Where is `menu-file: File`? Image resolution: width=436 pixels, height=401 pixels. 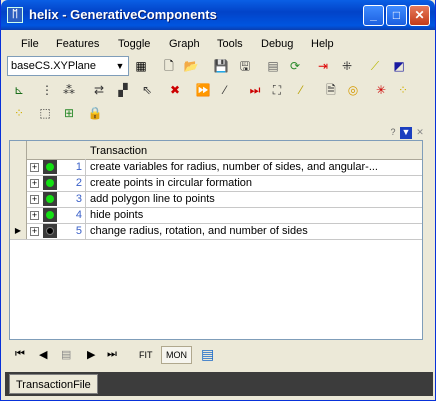
menu-file: File is located at coordinates (30, 44).